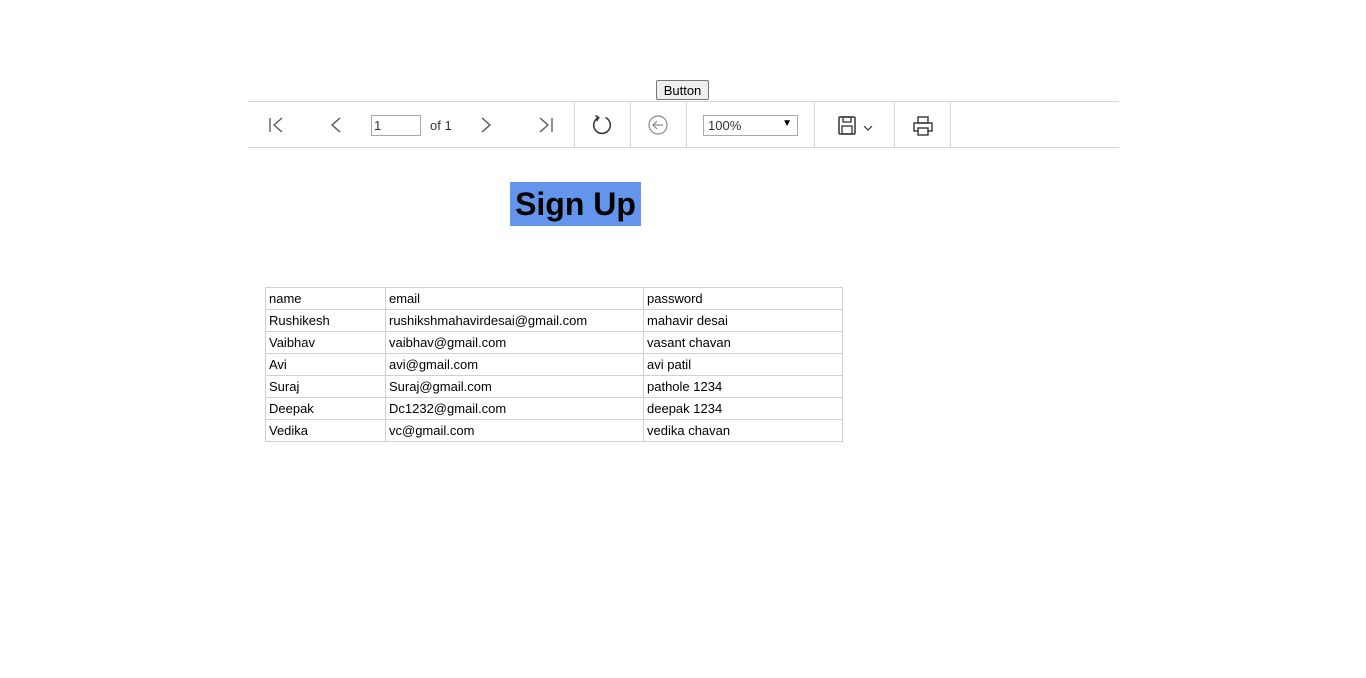  What do you see at coordinates (725, 125) in the screenshot?
I see `zoom-value: 100%` at bounding box center [725, 125].